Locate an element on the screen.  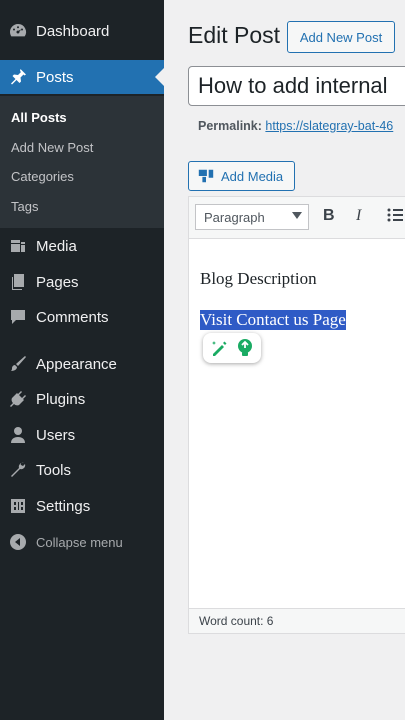
editor-toolbar: Paragraph B I is located at coordinates (297, 218).